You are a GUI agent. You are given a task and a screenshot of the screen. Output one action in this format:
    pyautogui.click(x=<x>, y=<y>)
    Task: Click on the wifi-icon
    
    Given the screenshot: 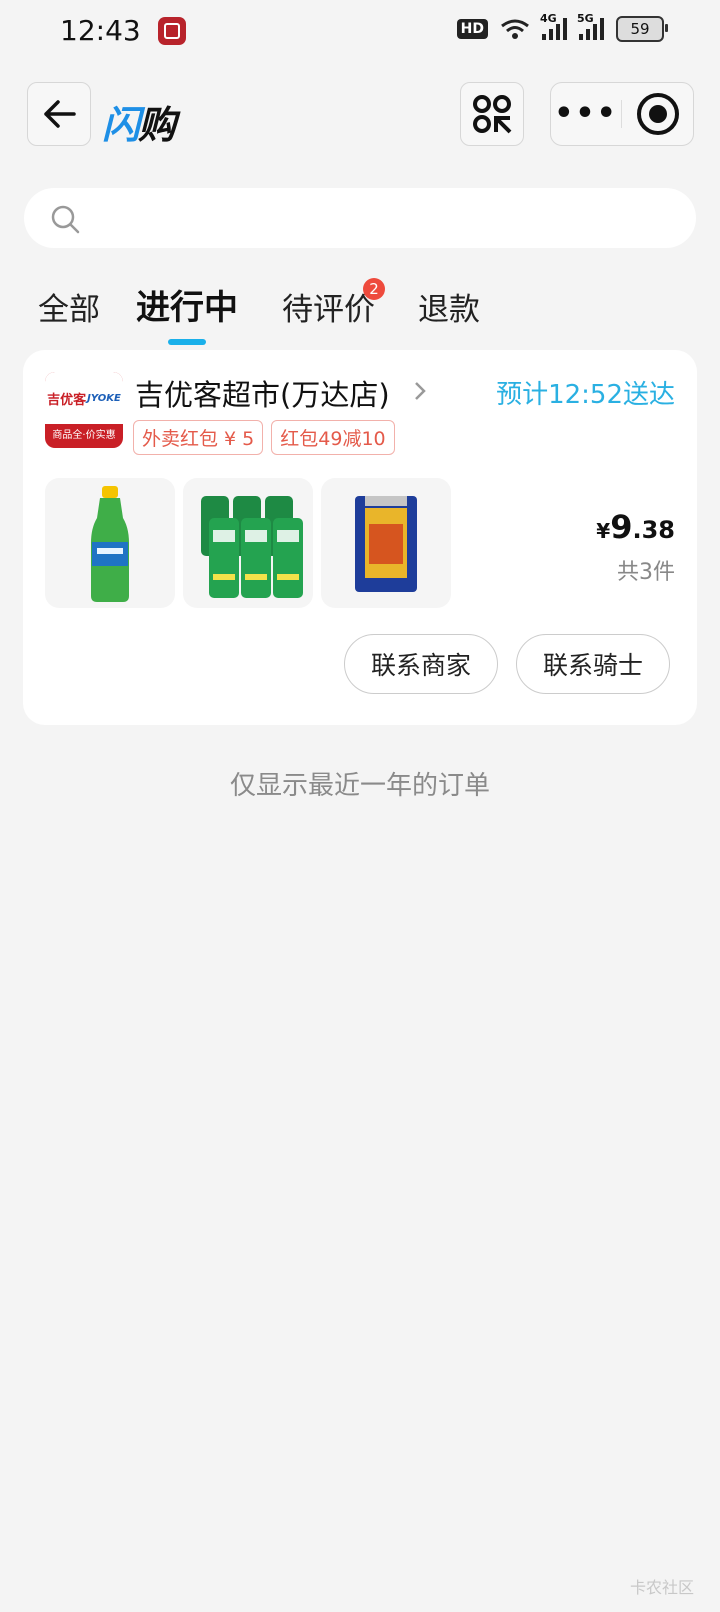 What is the action you would take?
    pyautogui.click(x=515, y=29)
    